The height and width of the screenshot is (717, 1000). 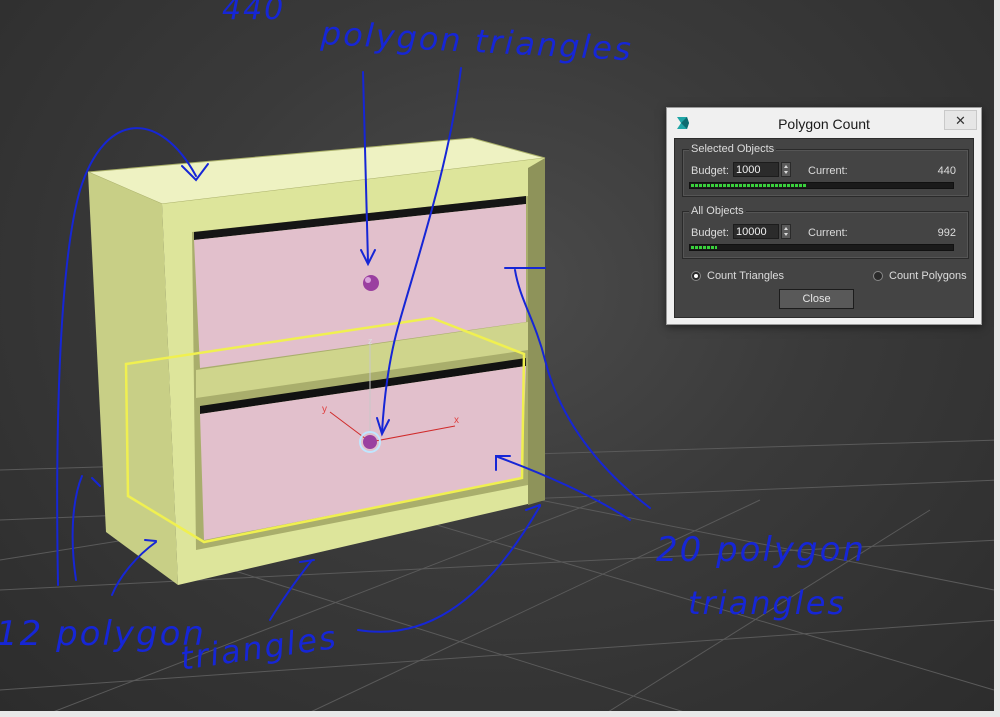 I want to click on all-progress-bar, so click(x=821, y=247).